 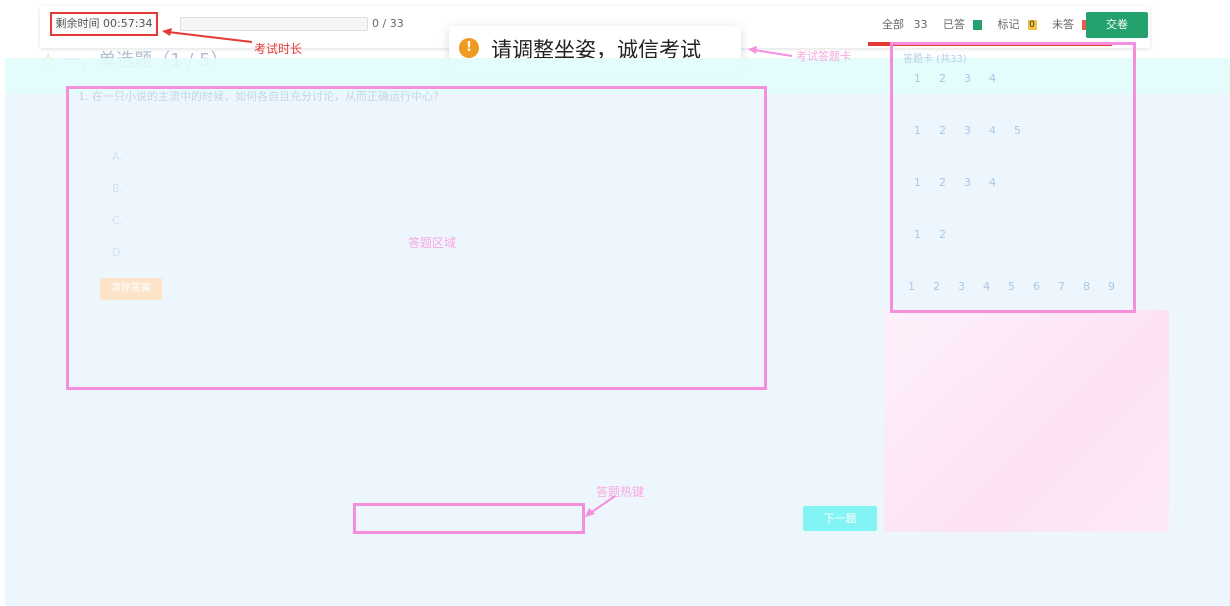 What do you see at coordinates (977, 25) in the screenshot?
I see `answered-badge` at bounding box center [977, 25].